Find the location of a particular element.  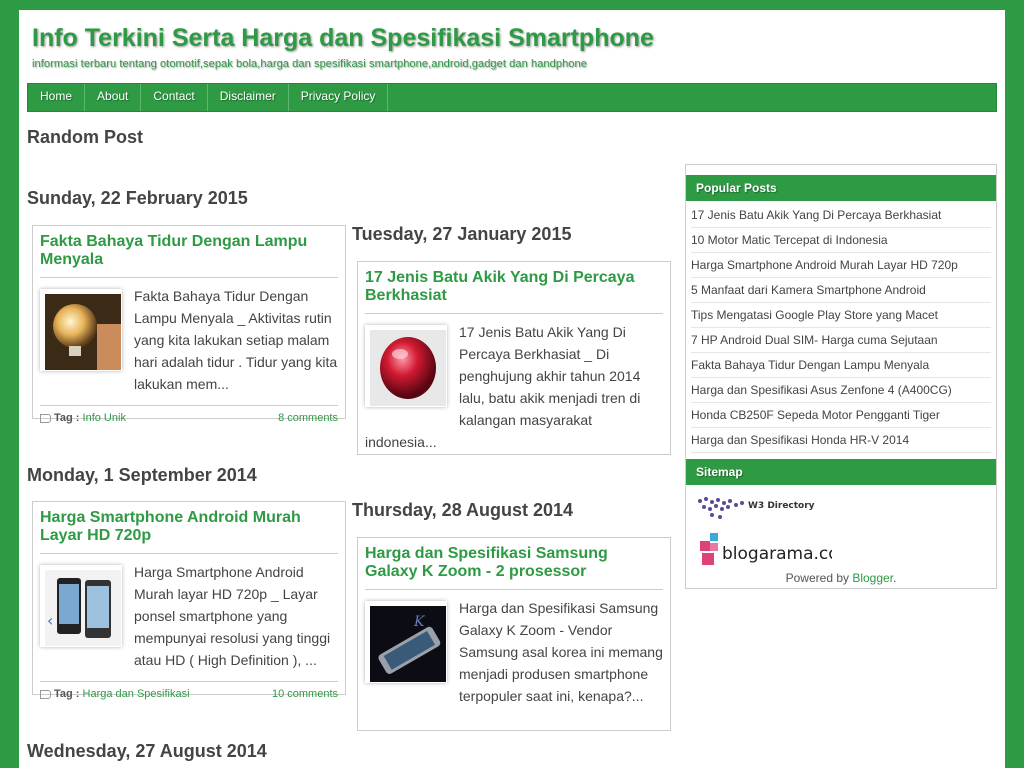

svg-text: blogarama.com is located at coordinates (777, 554).